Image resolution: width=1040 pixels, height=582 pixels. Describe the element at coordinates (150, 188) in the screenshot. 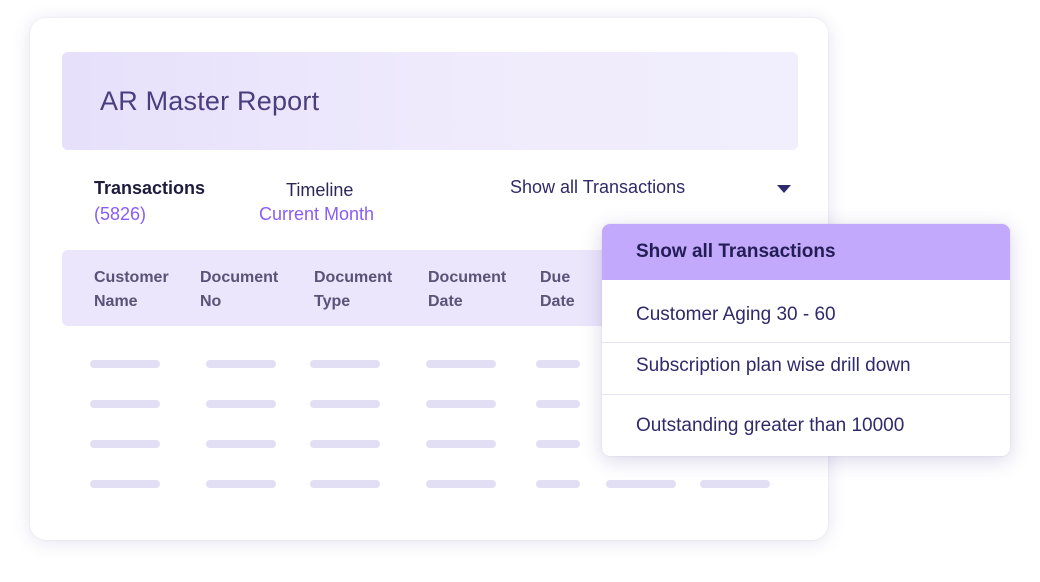

I see `transactions-label: Transactions` at that location.